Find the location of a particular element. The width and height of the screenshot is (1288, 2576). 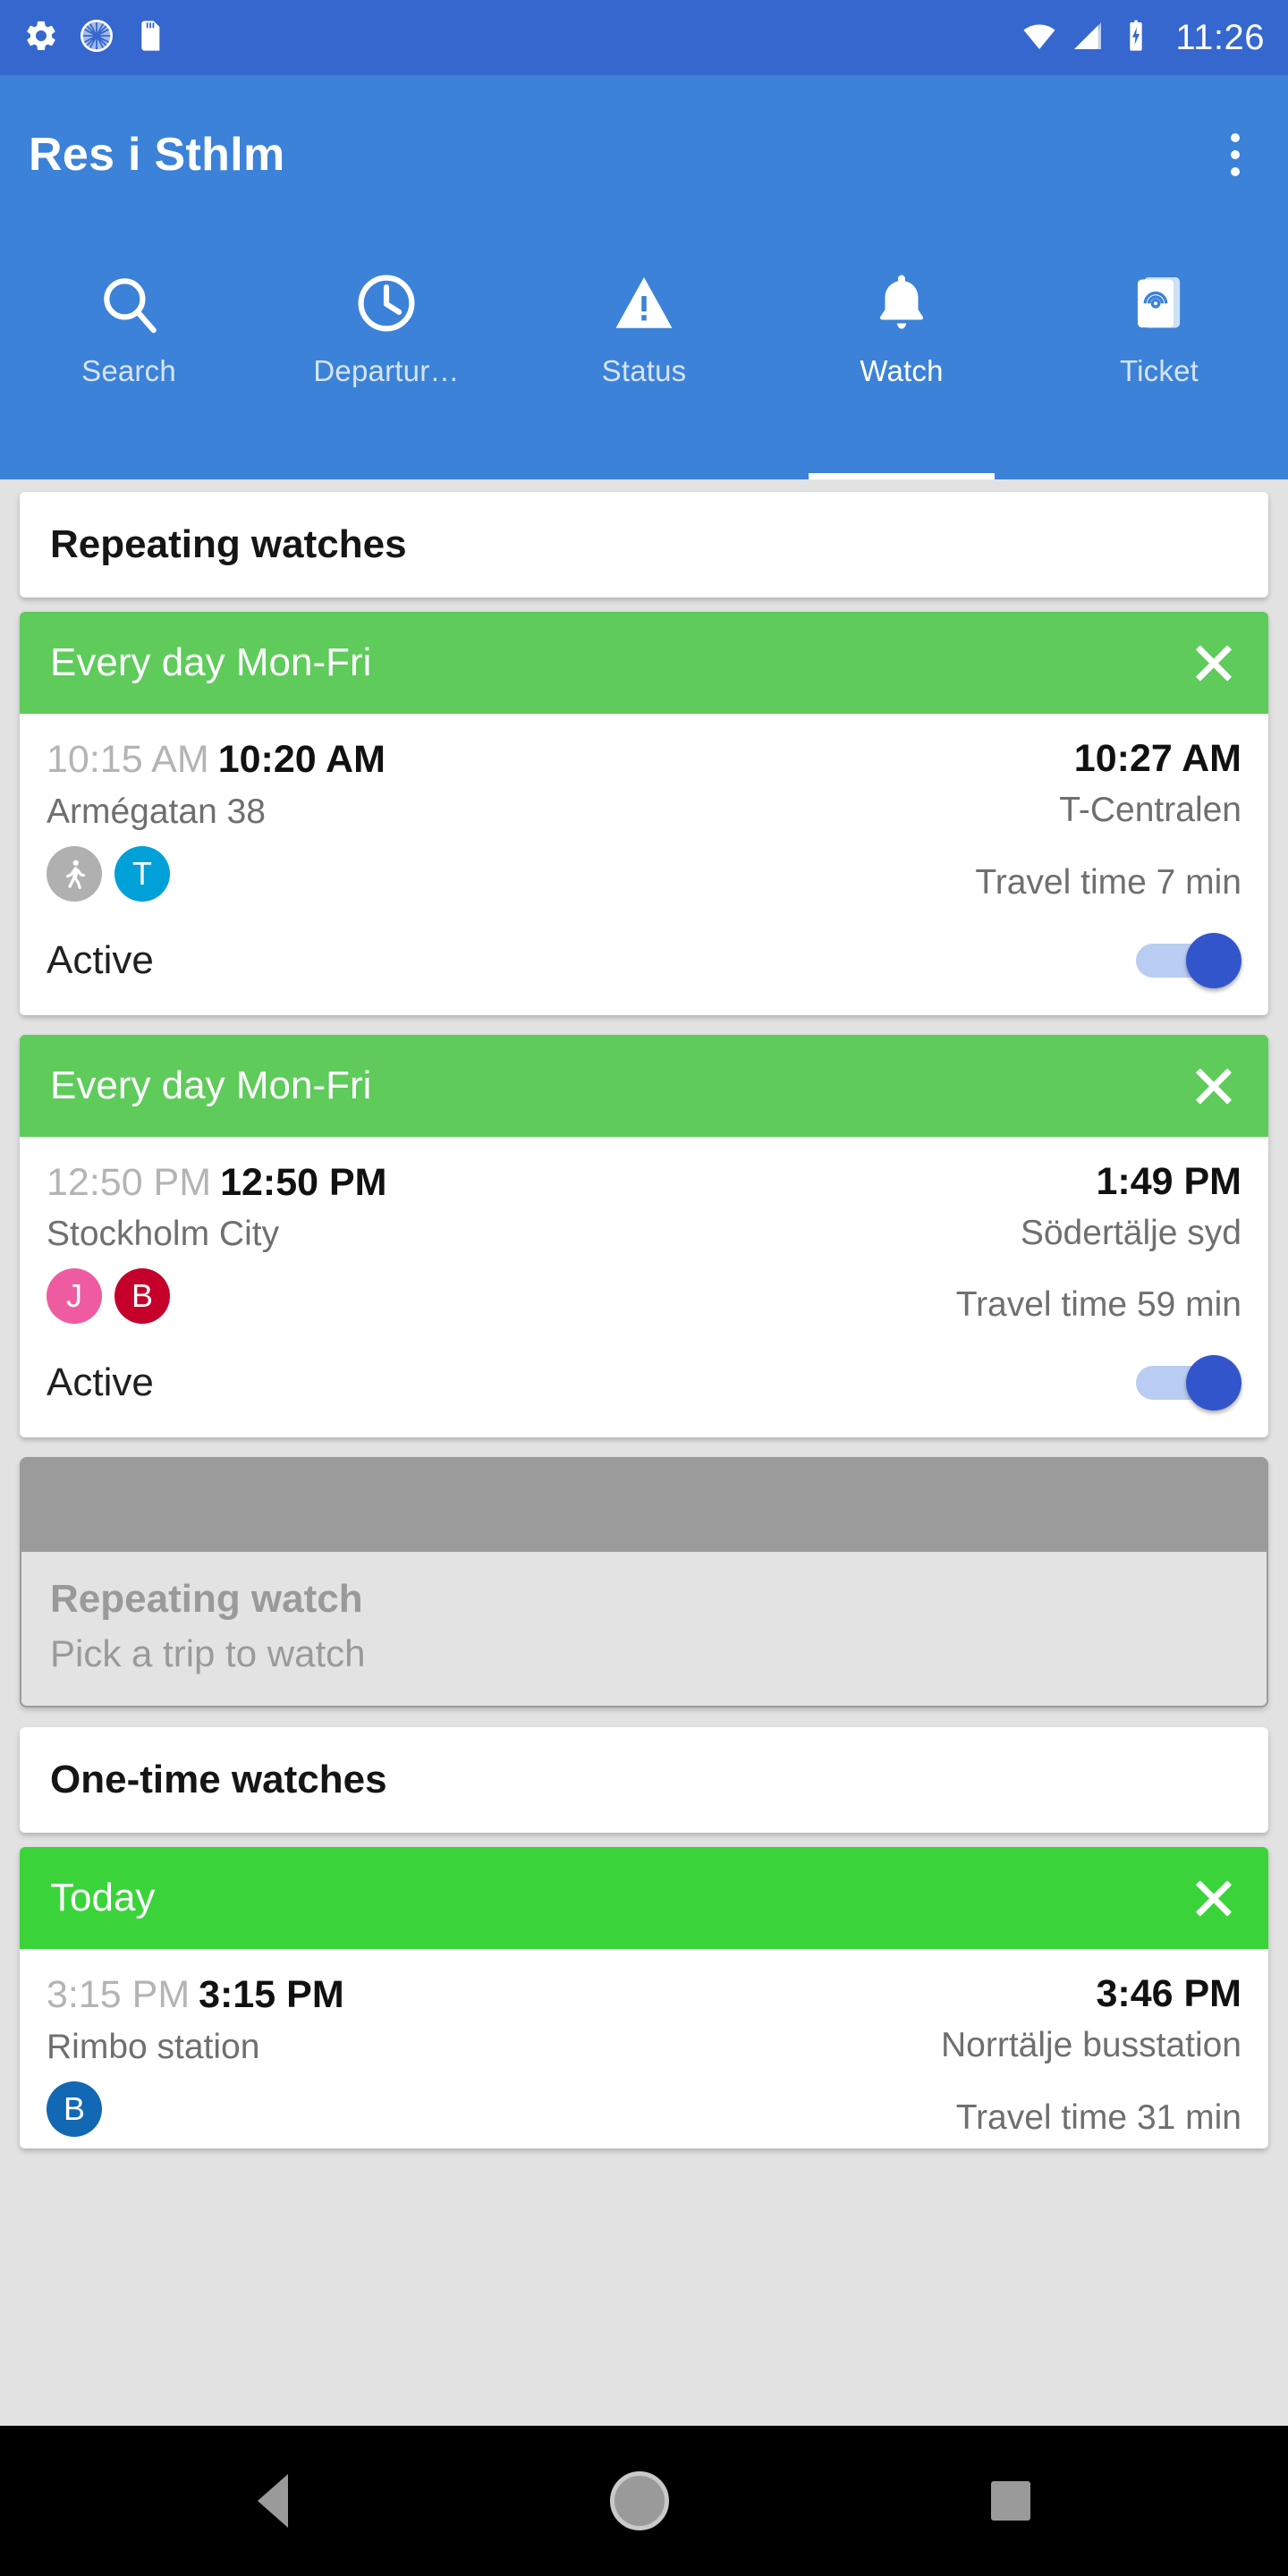

section-title: One-time watches is located at coordinates (218, 1780).